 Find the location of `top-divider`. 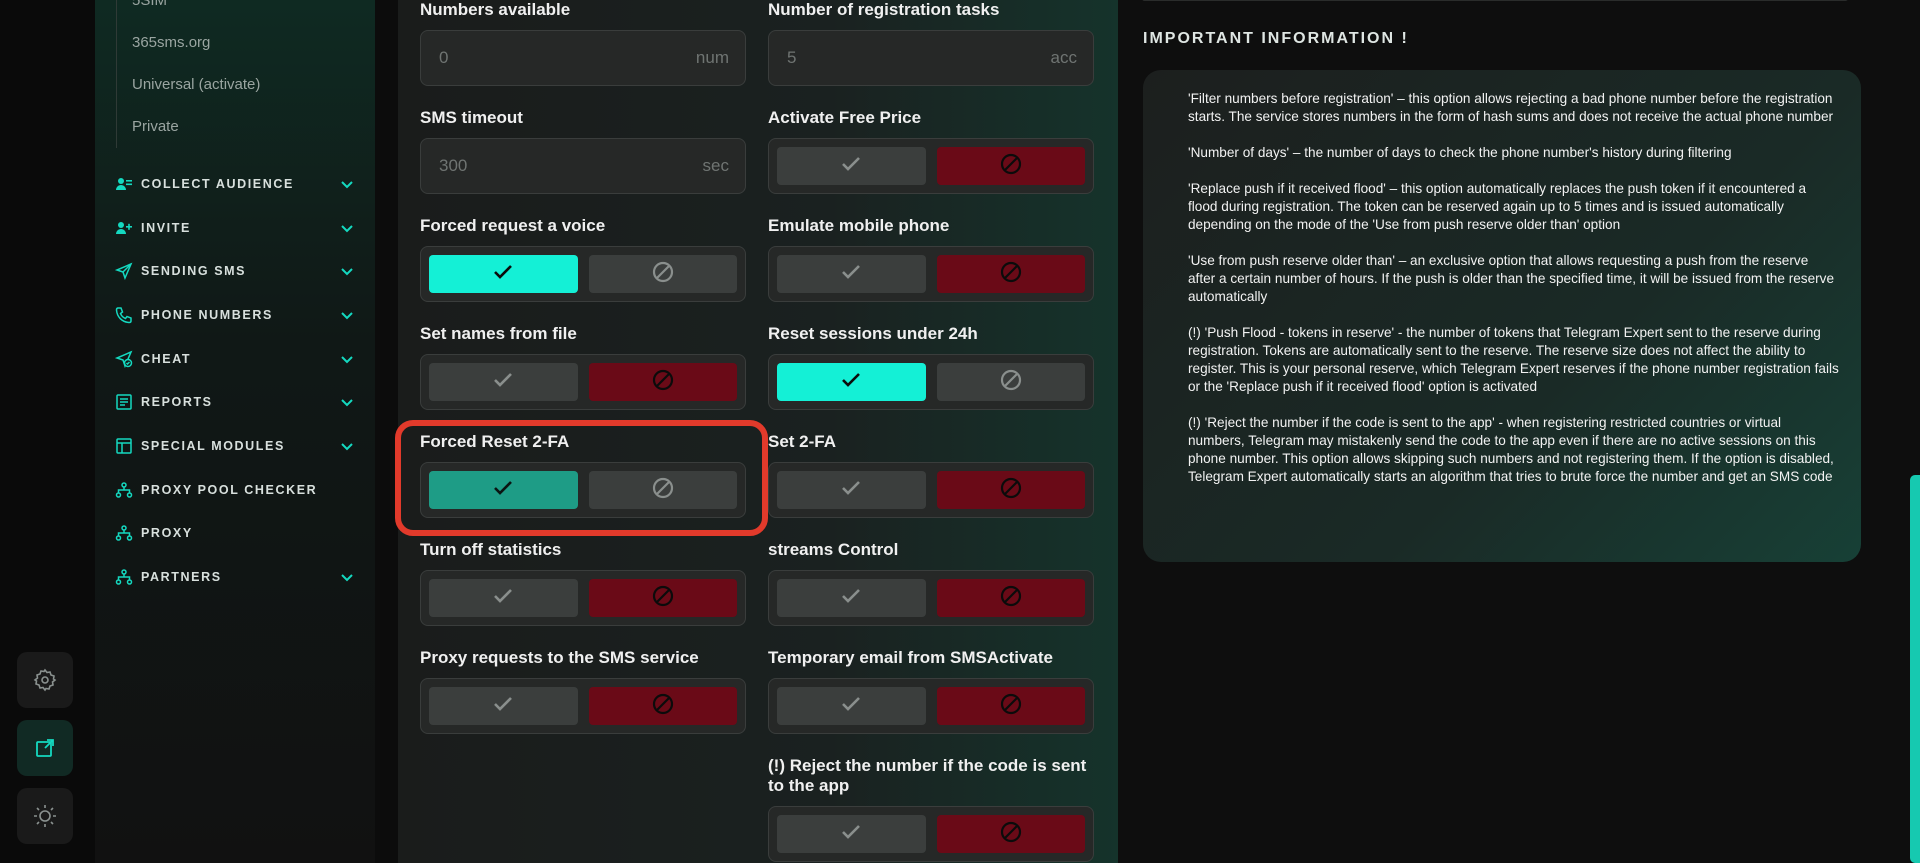

top-divider is located at coordinates (1495, 0).